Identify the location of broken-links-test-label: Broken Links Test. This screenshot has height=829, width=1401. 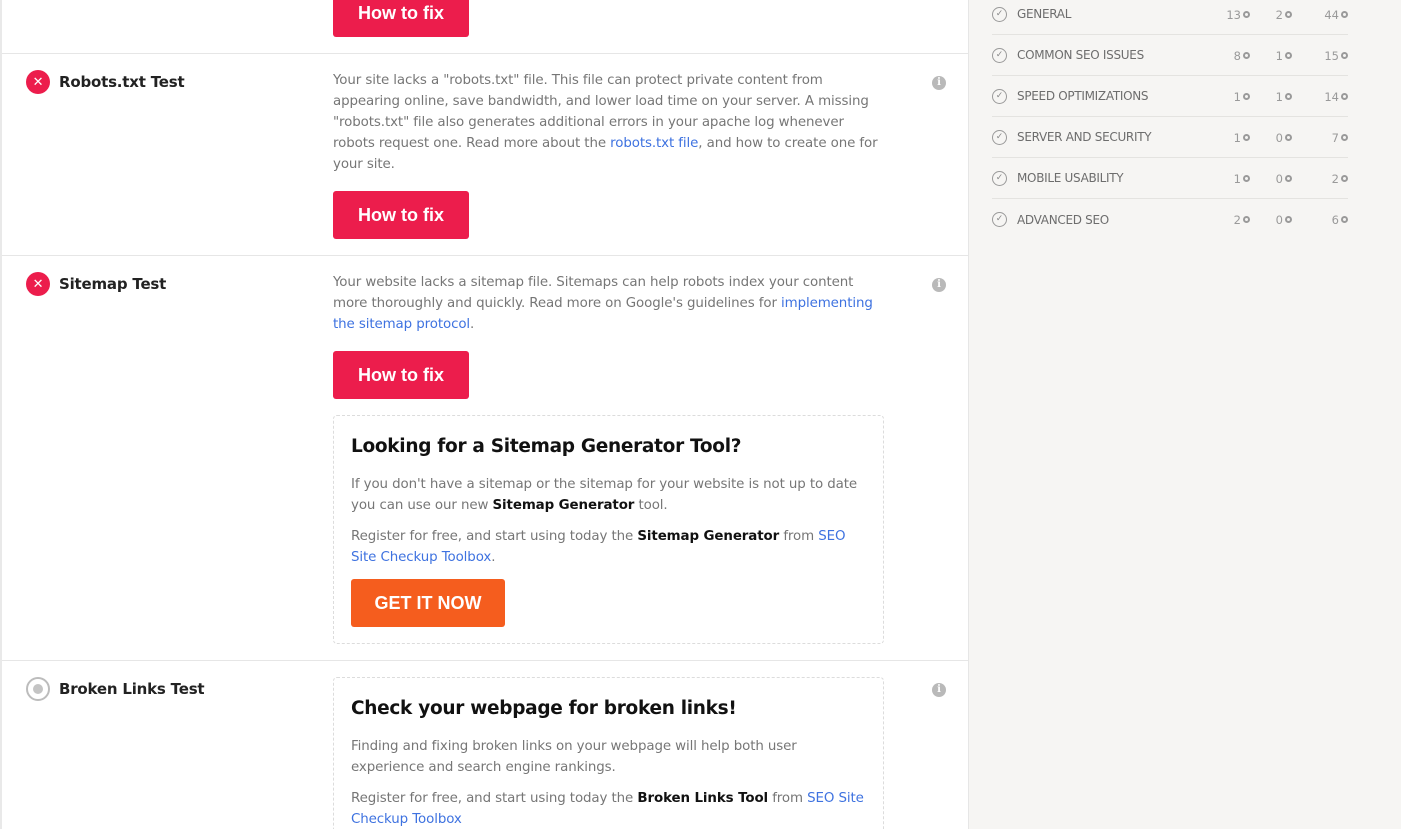
(132, 689).